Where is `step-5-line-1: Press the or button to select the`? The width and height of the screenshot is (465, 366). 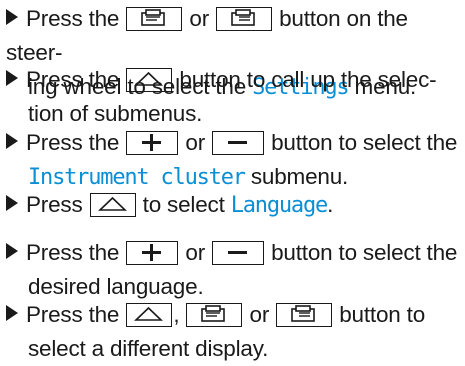
step-5-line-1: Press the or button to select the is located at coordinates (232, 253).